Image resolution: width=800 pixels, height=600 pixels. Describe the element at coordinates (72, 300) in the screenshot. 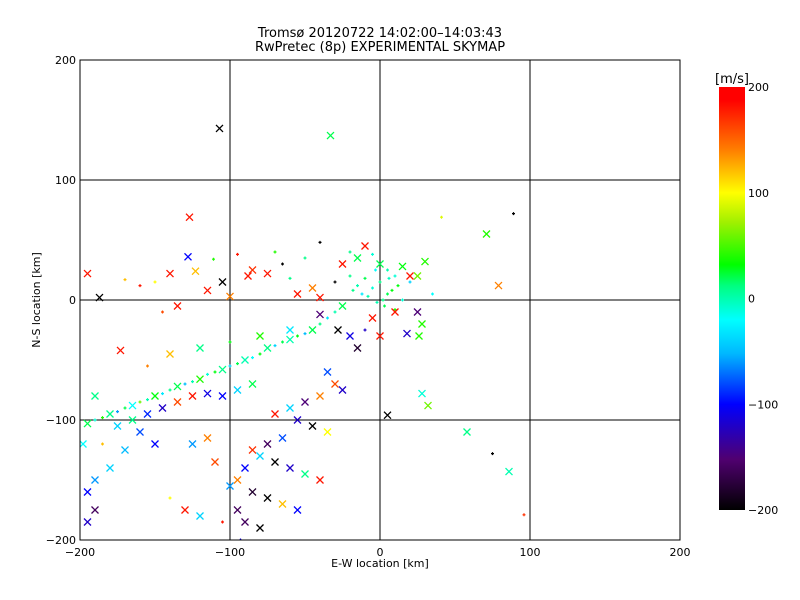

I see `y-tick-label: 0` at that location.